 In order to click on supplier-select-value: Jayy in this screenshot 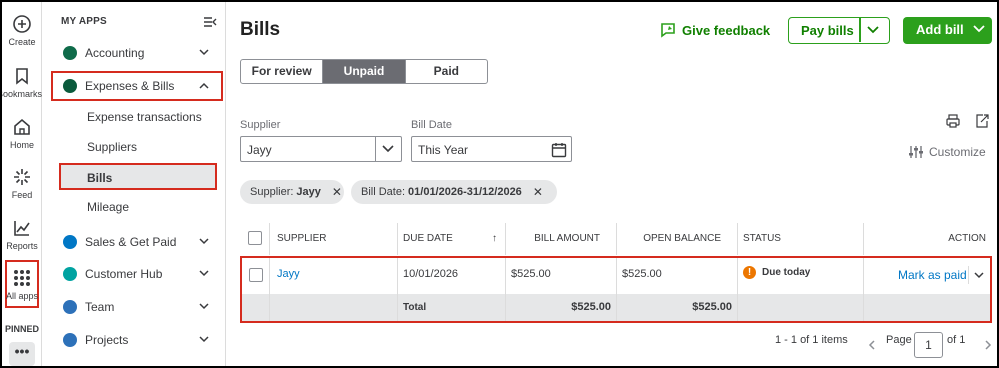, I will do `click(259, 150)`.